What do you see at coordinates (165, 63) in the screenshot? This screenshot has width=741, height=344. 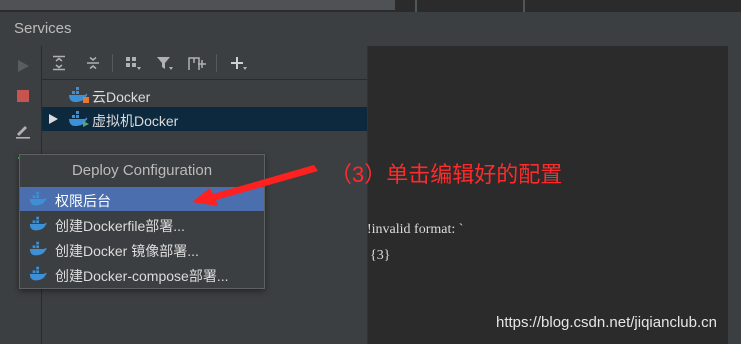 I see `filter-icon` at bounding box center [165, 63].